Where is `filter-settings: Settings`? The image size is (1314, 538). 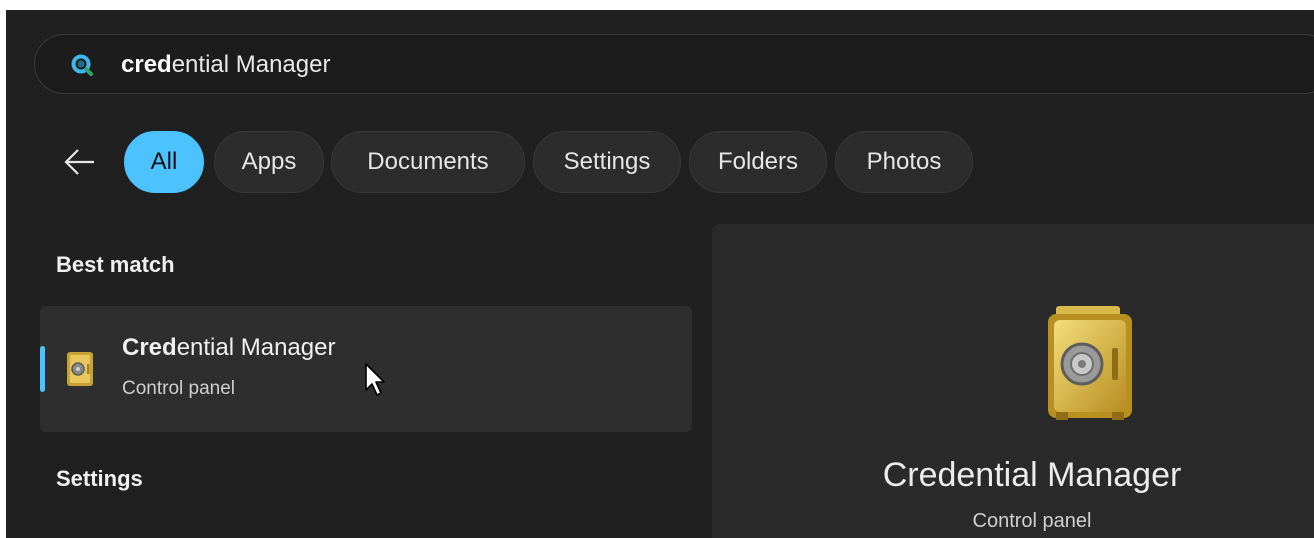 filter-settings: Settings is located at coordinates (607, 162).